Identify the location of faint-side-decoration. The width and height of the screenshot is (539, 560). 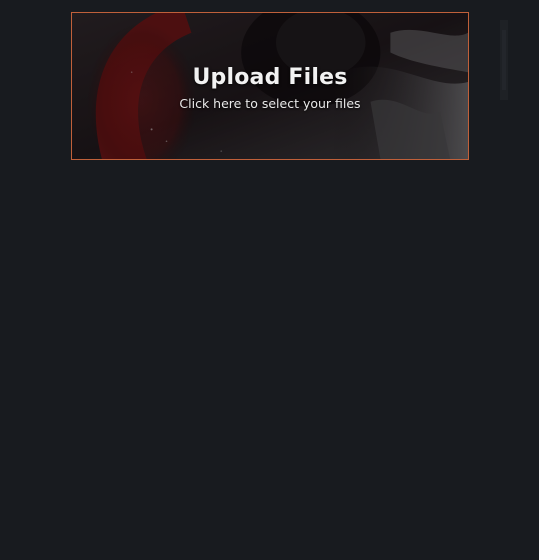
(504, 60).